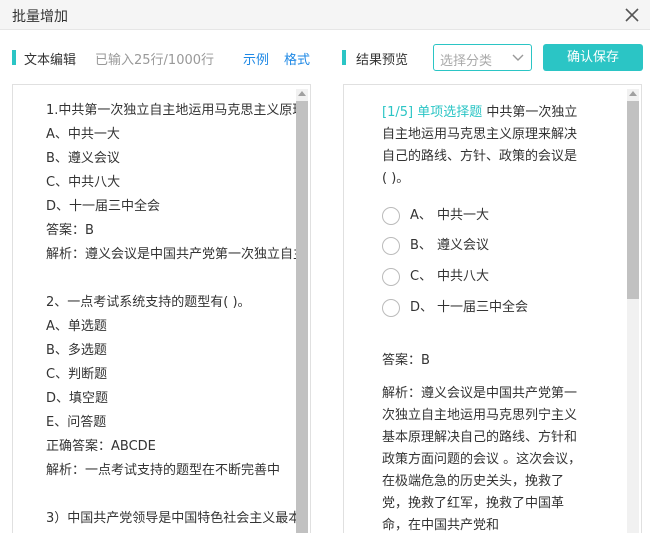 This screenshot has width=650, height=533. Describe the element at coordinates (297, 58) in the screenshot. I see `format-link: 格式` at that location.